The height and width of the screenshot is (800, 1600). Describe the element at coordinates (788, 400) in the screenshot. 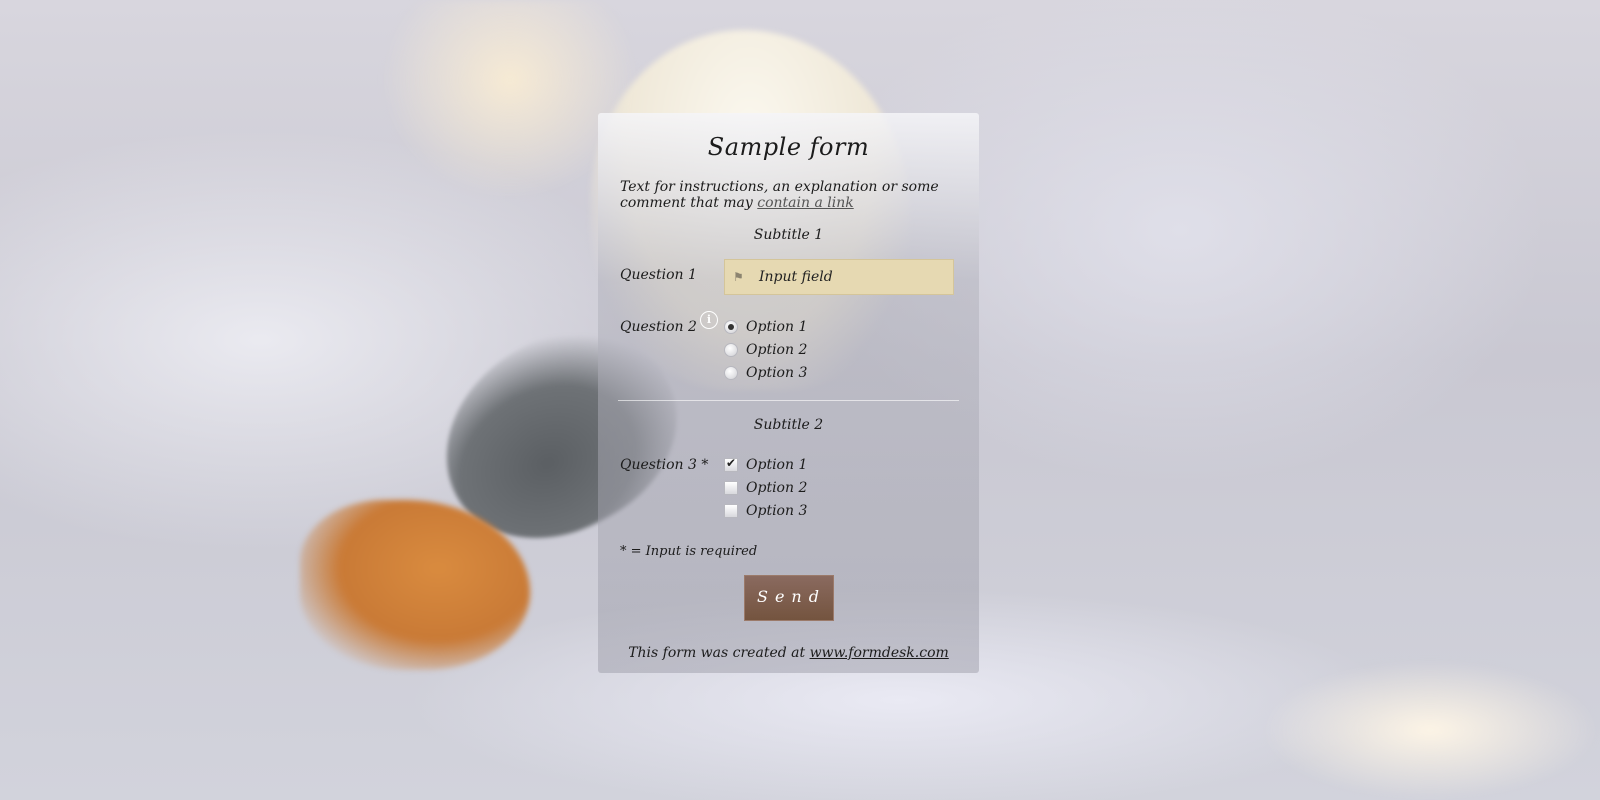

I see `section-divider` at that location.